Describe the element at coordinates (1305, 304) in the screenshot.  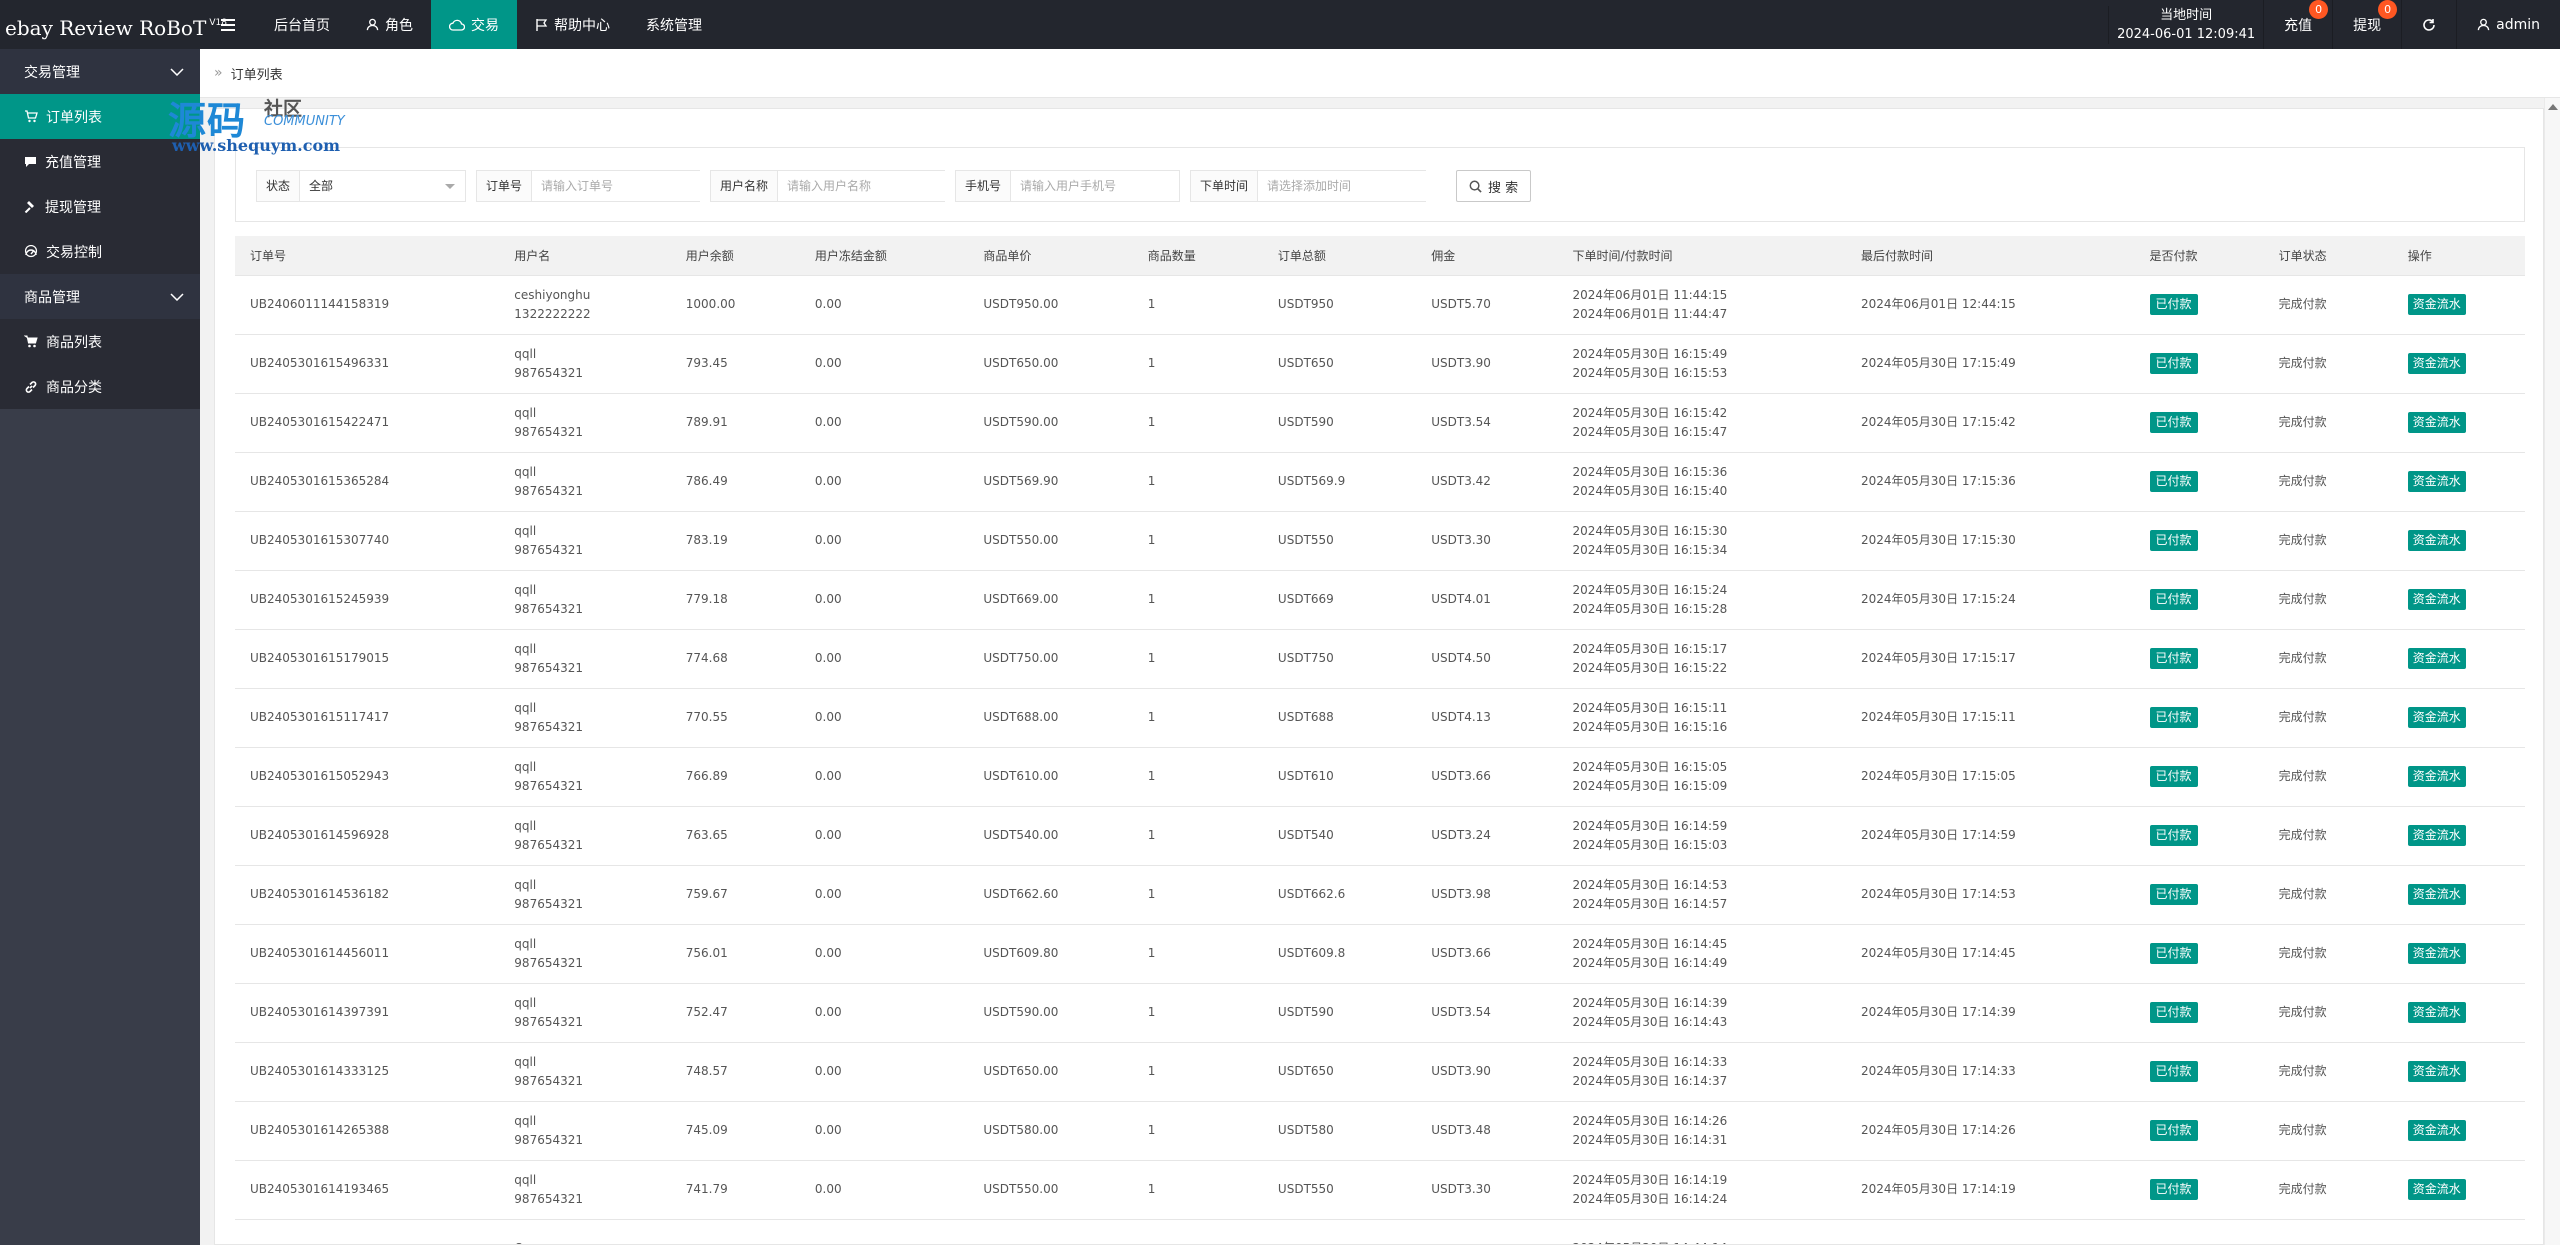
I see `order-total: USDT950` at that location.